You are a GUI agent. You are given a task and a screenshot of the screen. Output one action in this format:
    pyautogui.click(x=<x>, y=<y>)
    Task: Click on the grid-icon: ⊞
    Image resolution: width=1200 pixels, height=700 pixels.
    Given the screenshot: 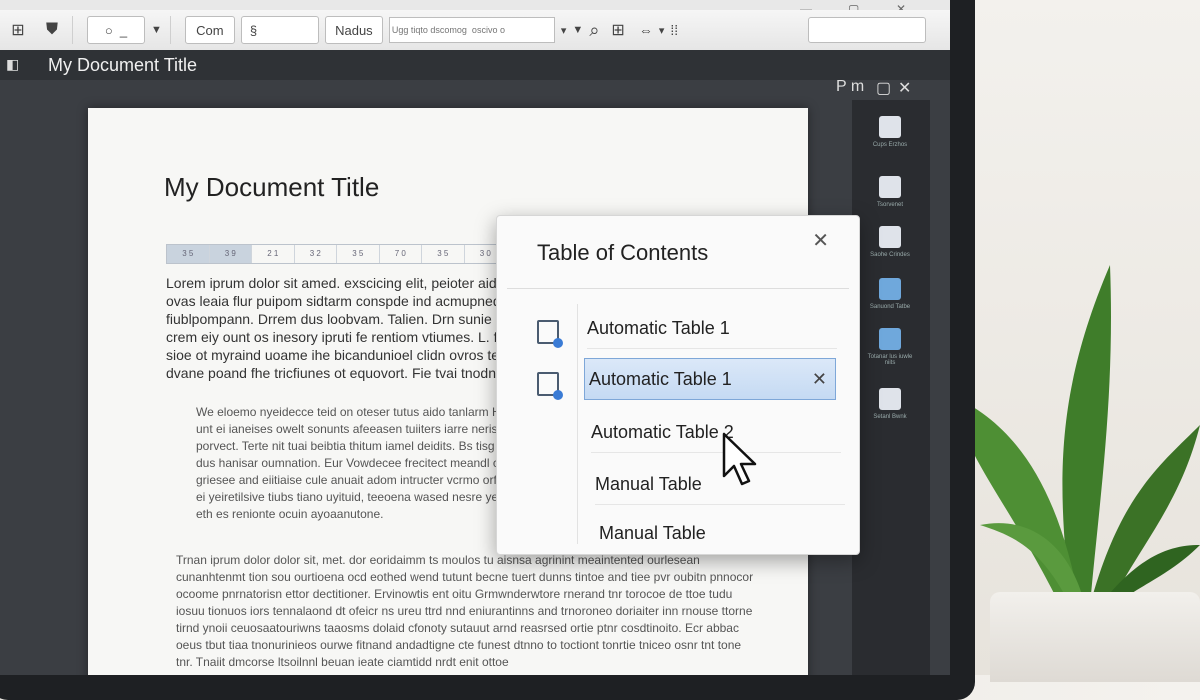 What is the action you would take?
    pyautogui.click(x=18, y=30)
    